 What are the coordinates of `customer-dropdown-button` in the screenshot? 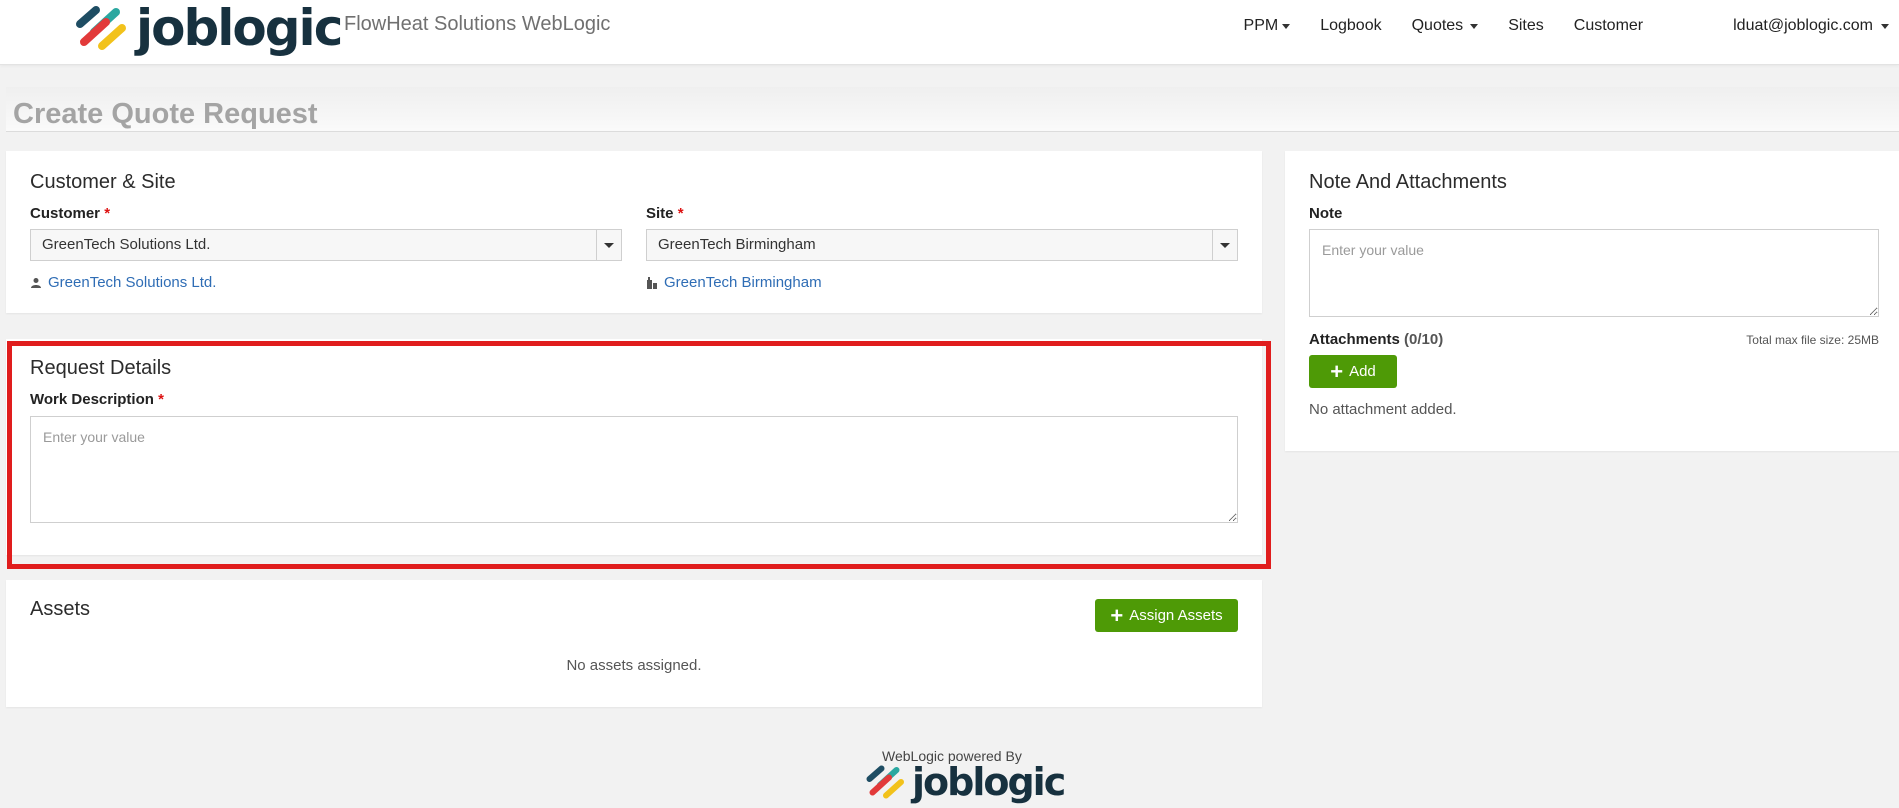 It's located at (608, 245).